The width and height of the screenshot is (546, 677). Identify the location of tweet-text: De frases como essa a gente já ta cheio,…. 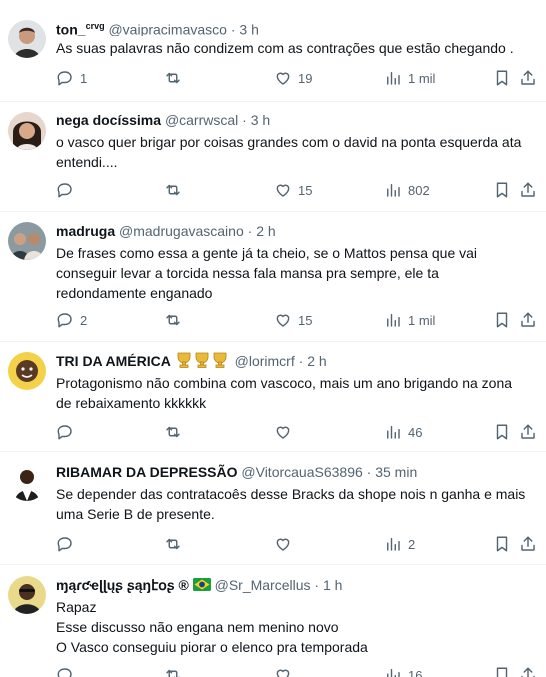
(294, 273).